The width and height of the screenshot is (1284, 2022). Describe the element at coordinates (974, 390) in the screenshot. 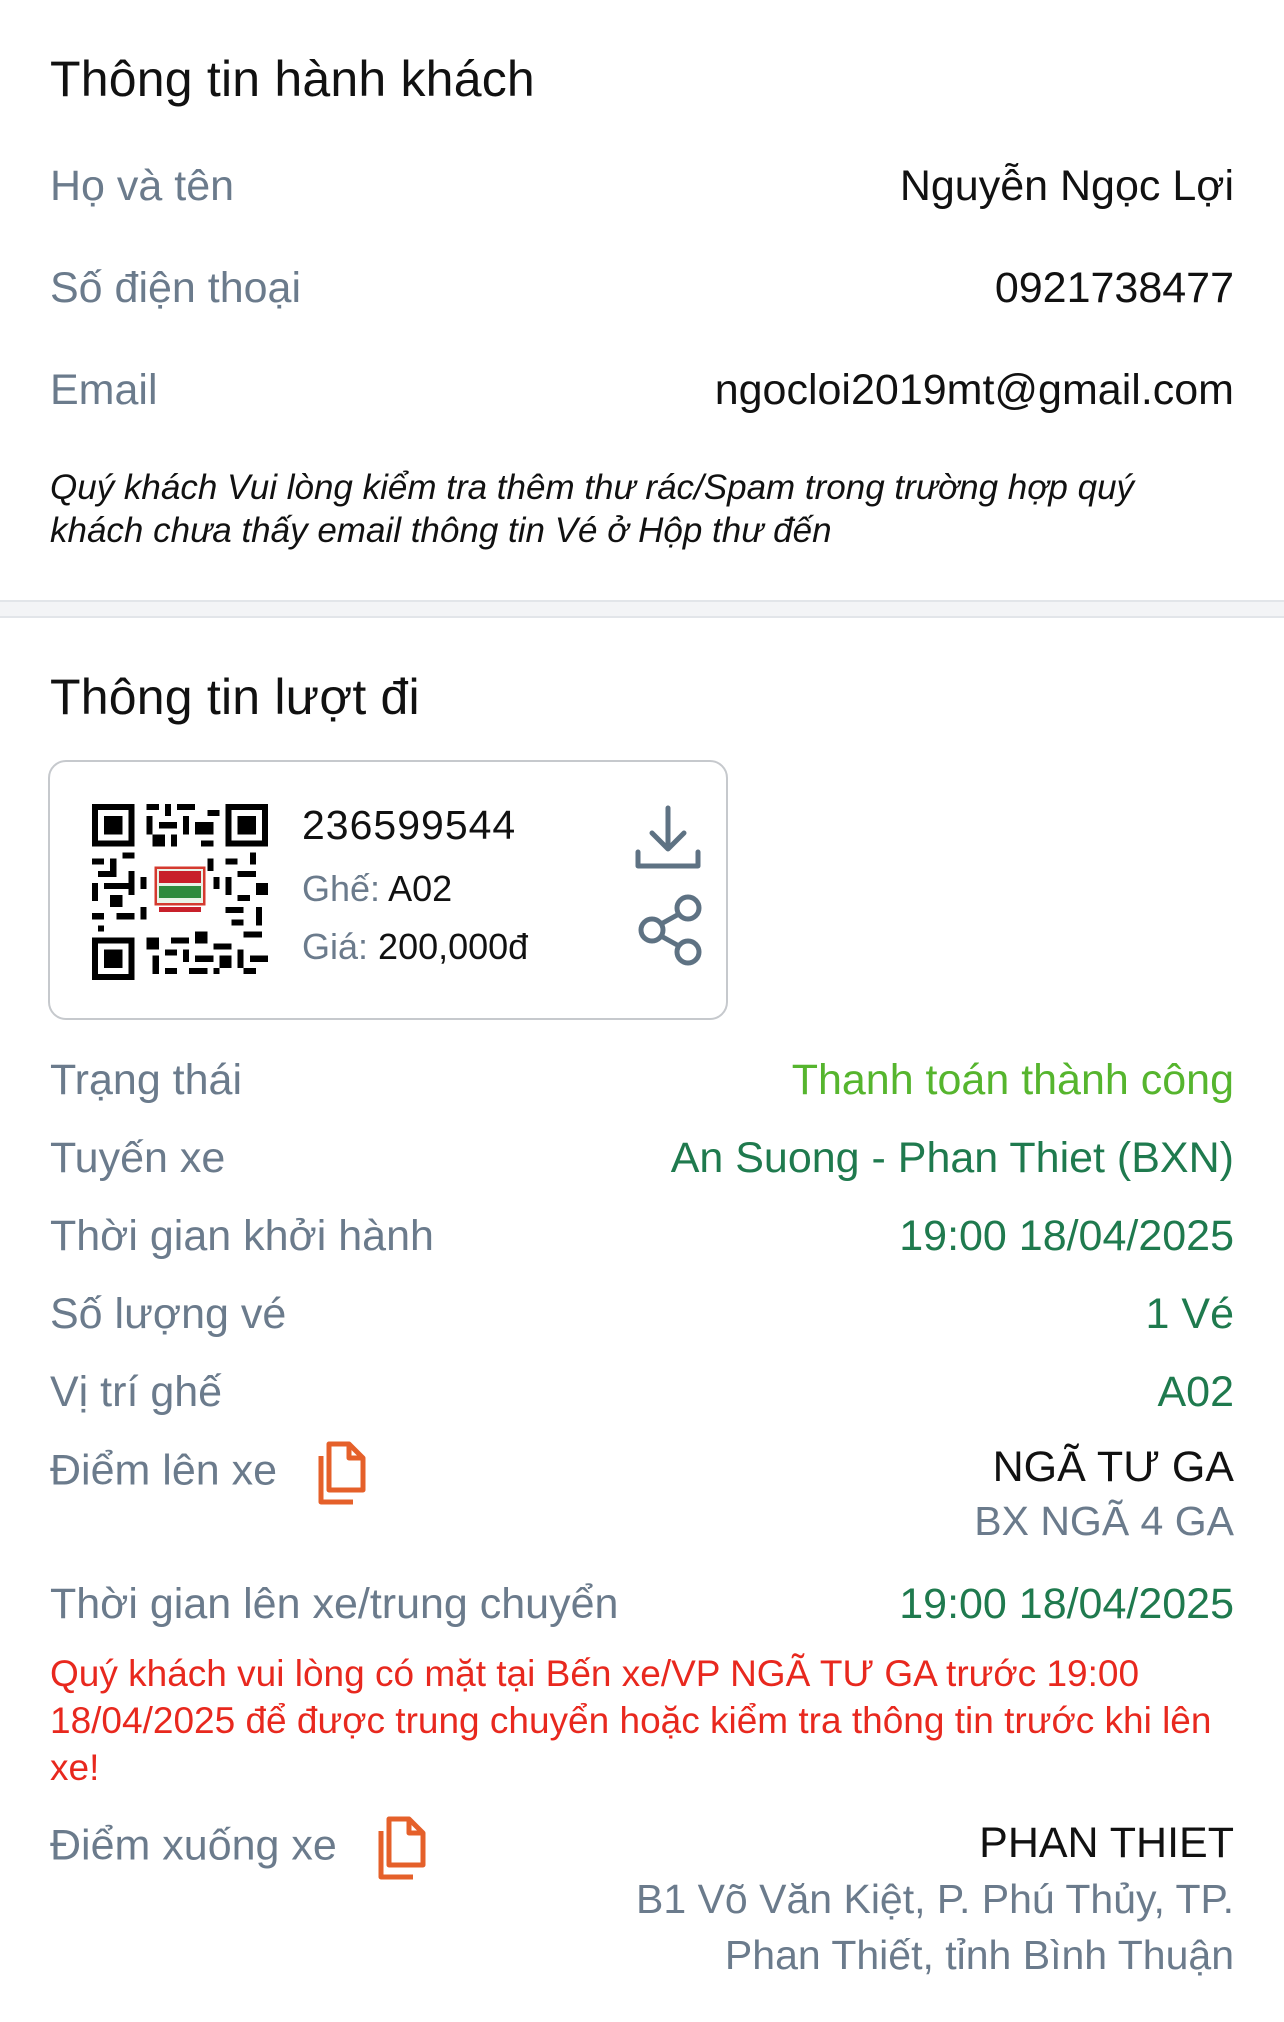

I see `email-value: ngocloi2019mt@gmail.com` at that location.